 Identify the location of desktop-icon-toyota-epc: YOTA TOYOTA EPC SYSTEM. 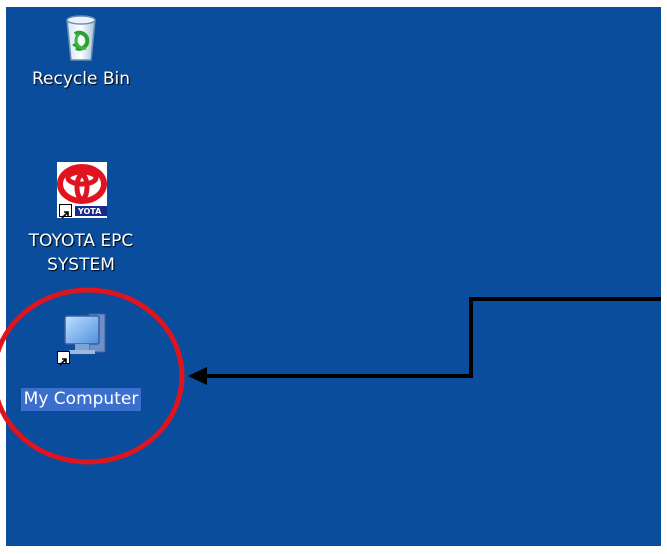
(81, 218).